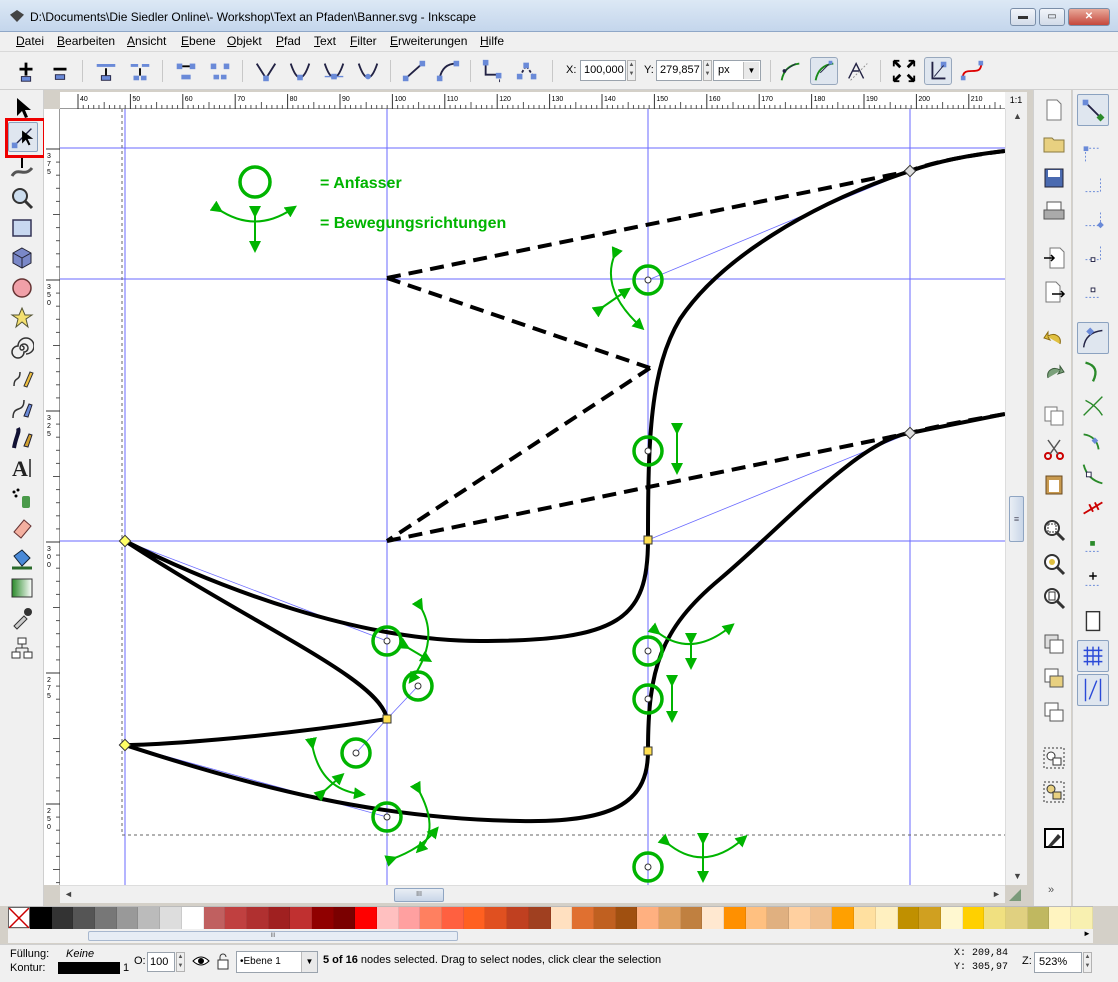 This screenshot has width=1118, height=982. Describe the element at coordinates (1093, 622) in the screenshot. I see `snap-page-border-icon` at that location.